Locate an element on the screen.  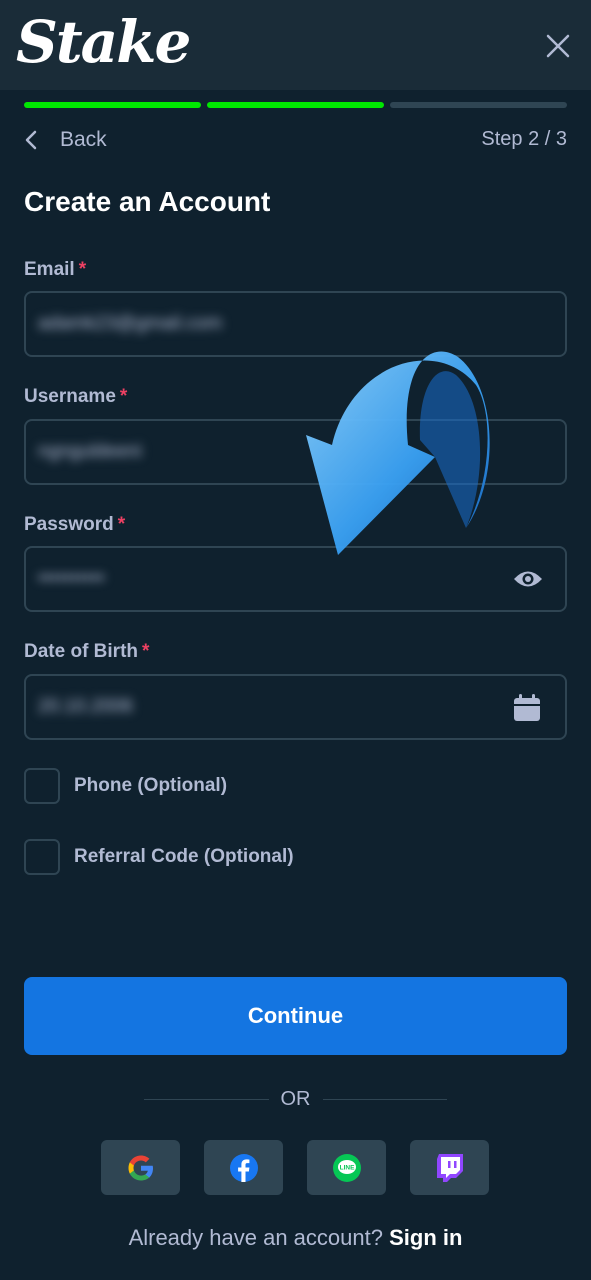
line-icon: LINE is located at coordinates (346, 1167).